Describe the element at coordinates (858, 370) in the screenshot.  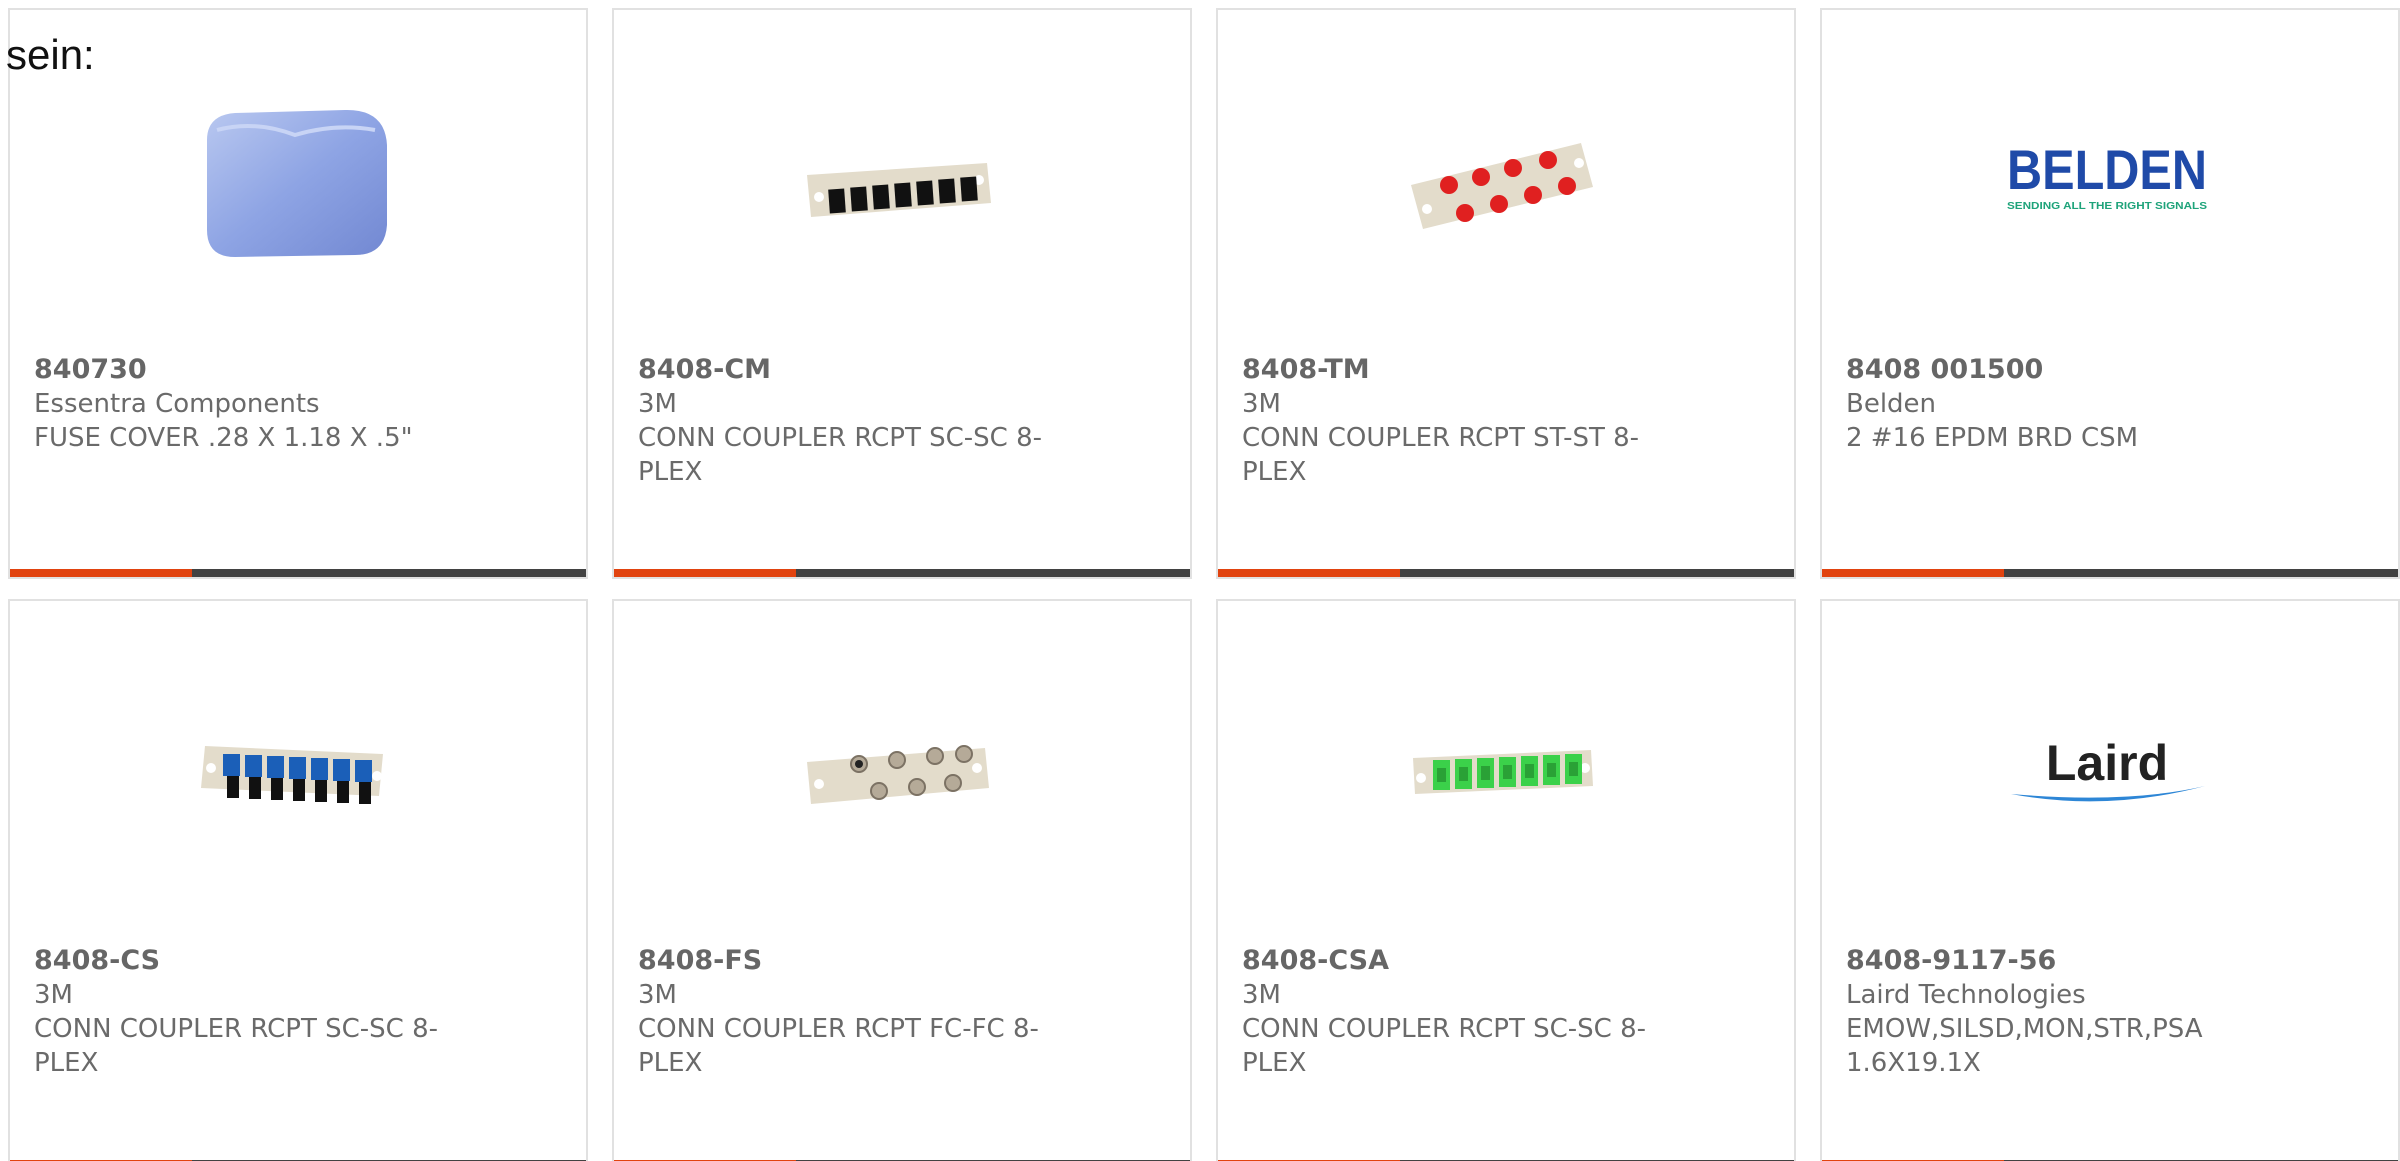
I see `part-number: 8408-CM` at that location.